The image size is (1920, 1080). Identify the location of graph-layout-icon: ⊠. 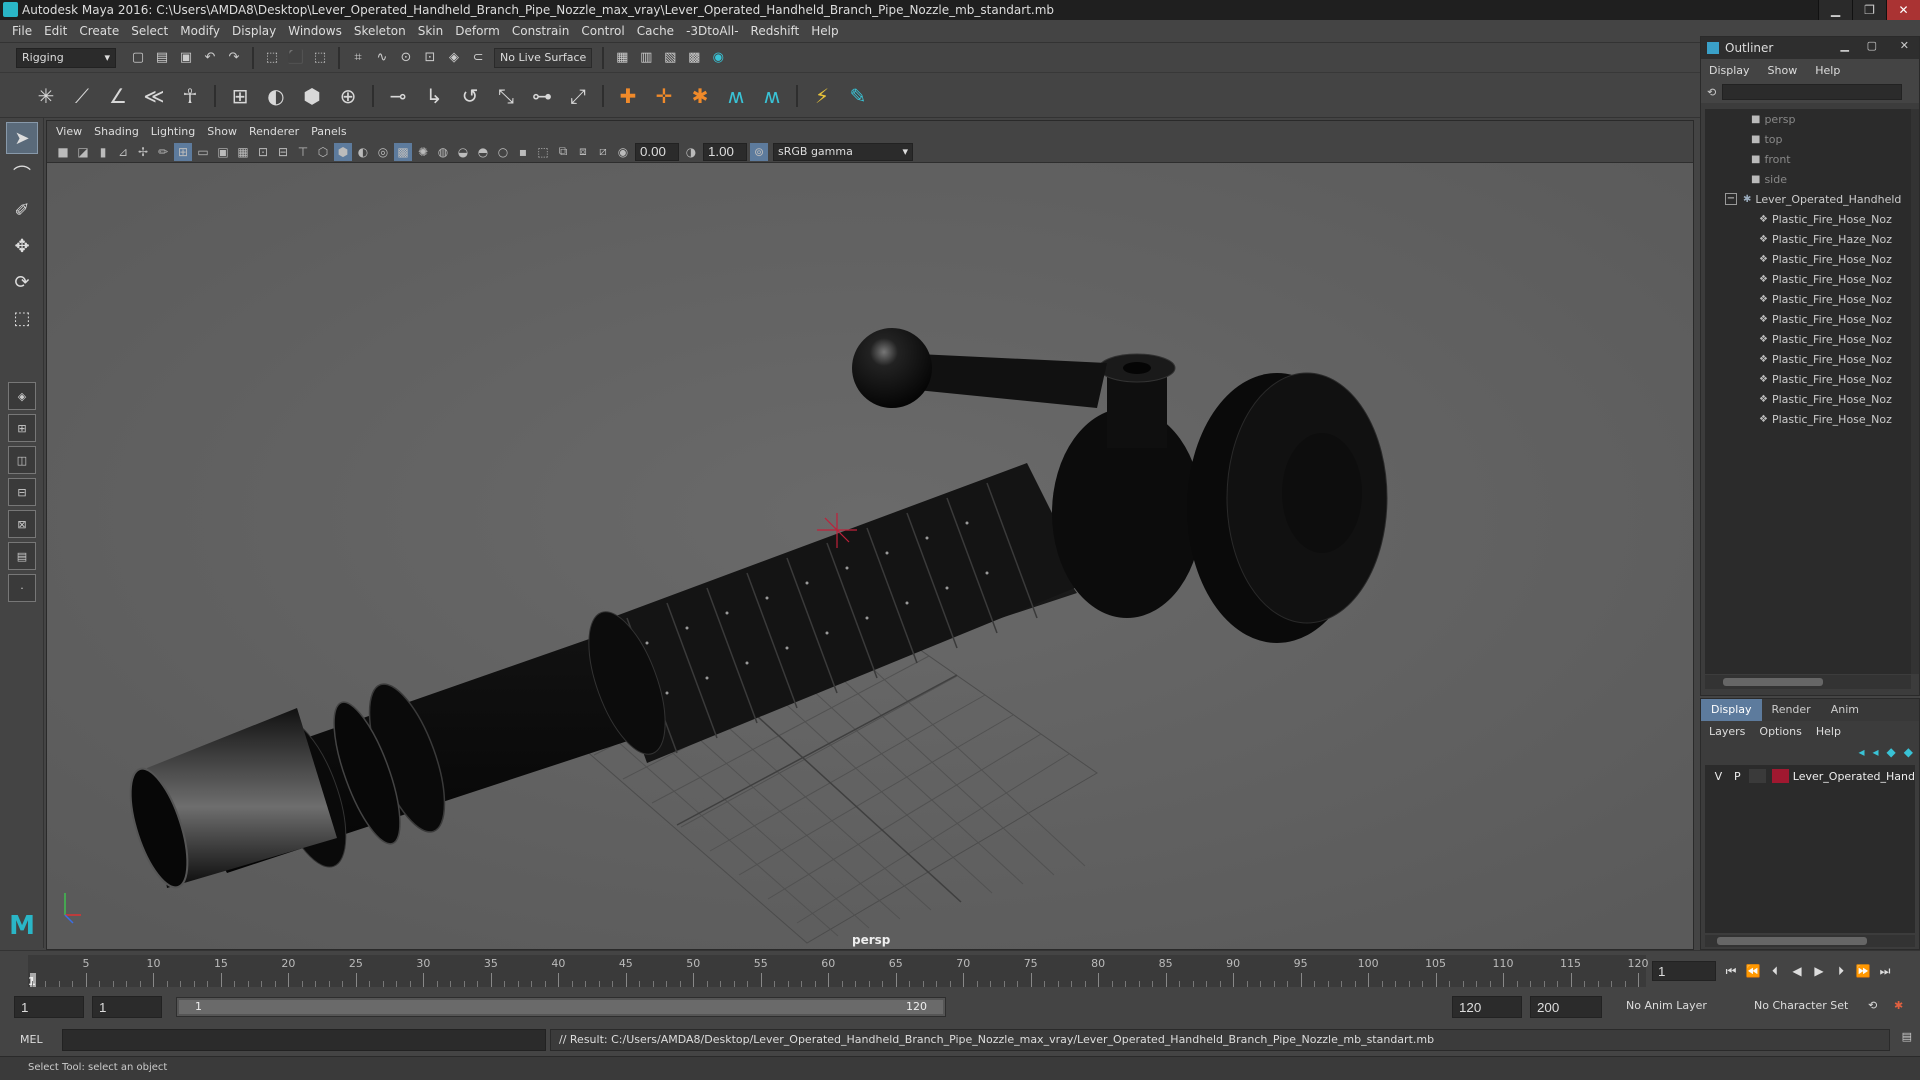
(22, 524).